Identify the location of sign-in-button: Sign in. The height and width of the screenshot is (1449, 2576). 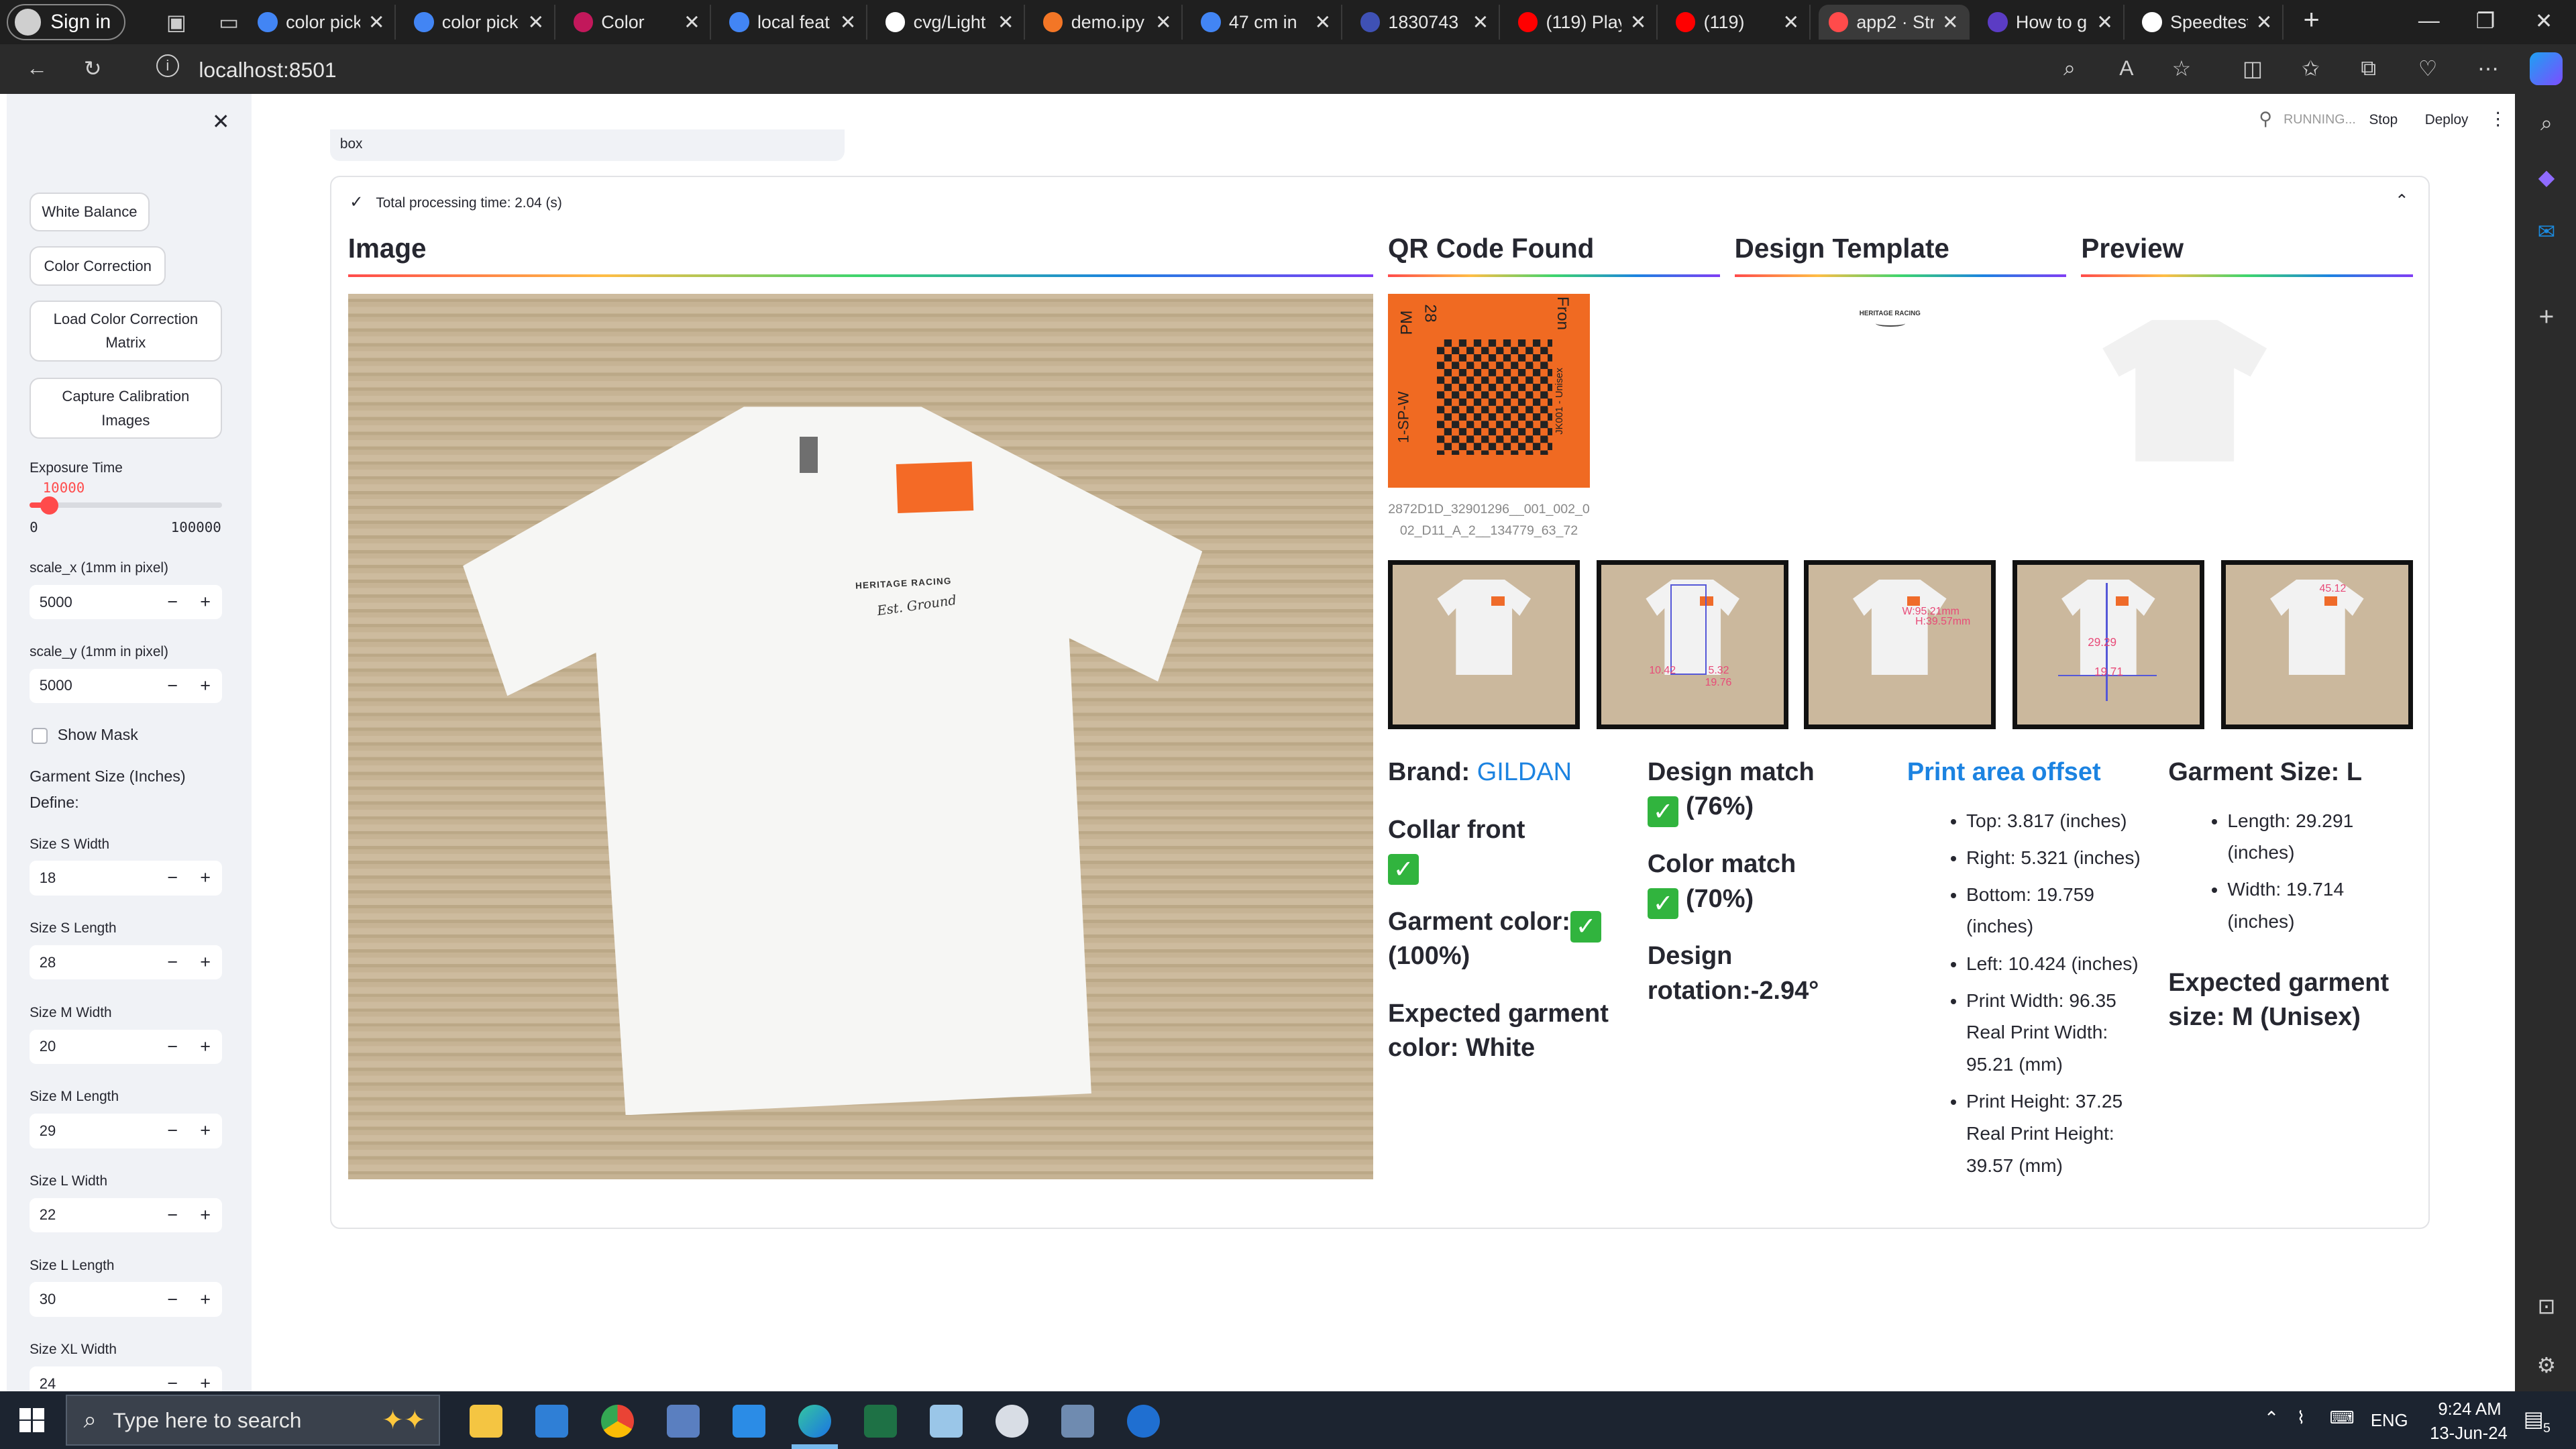
(65, 22).